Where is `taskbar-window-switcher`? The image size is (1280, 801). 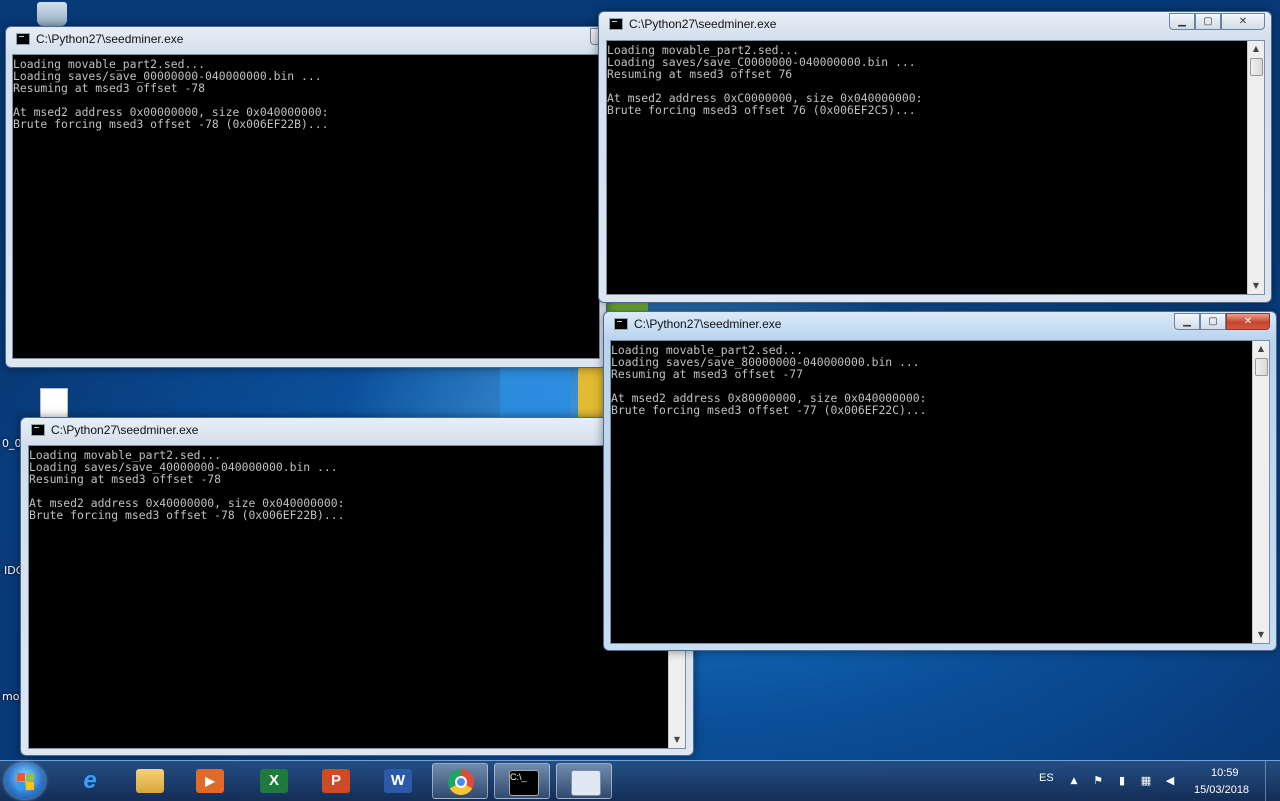 taskbar-window-switcher is located at coordinates (584, 781).